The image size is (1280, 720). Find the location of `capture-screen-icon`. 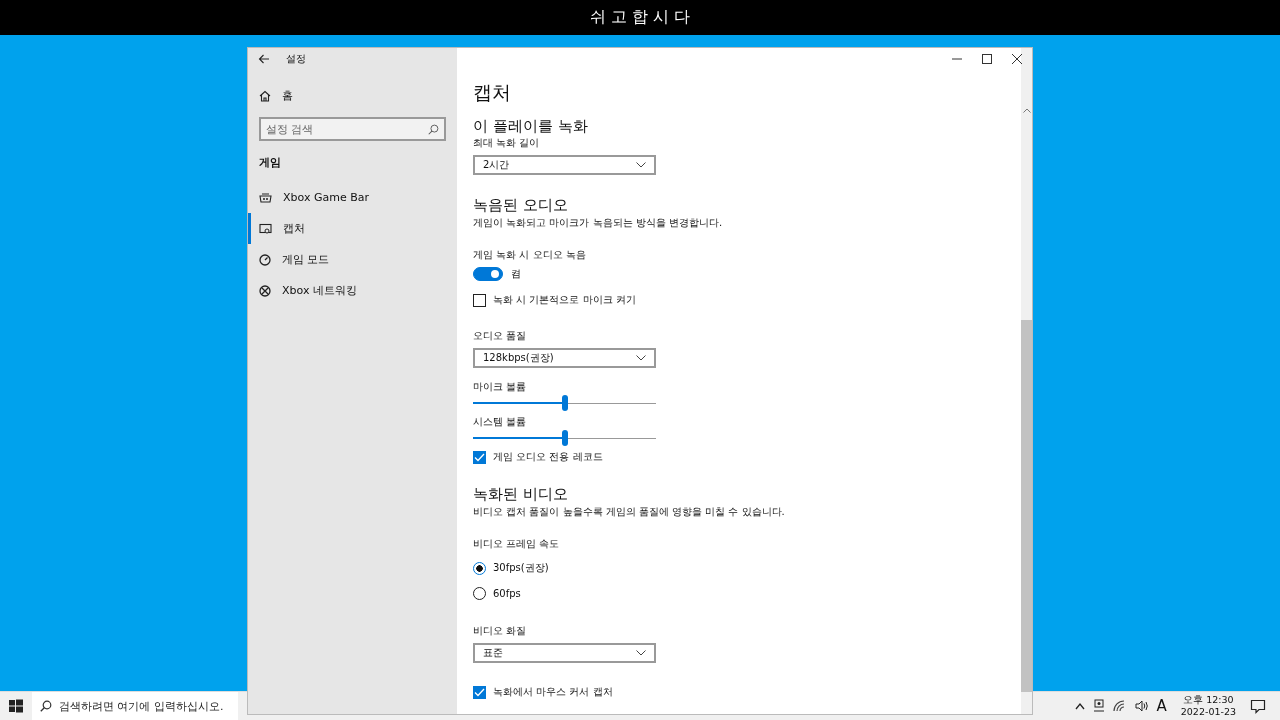

capture-screen-icon is located at coordinates (265, 228).